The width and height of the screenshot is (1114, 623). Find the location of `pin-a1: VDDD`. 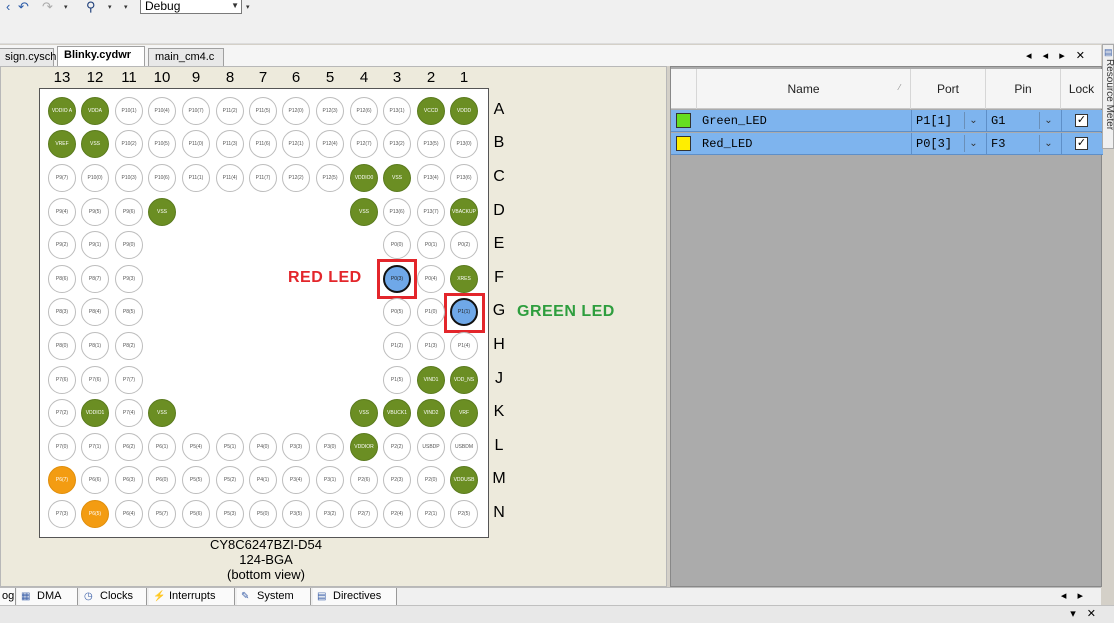

pin-a1: VDDD is located at coordinates (464, 111).